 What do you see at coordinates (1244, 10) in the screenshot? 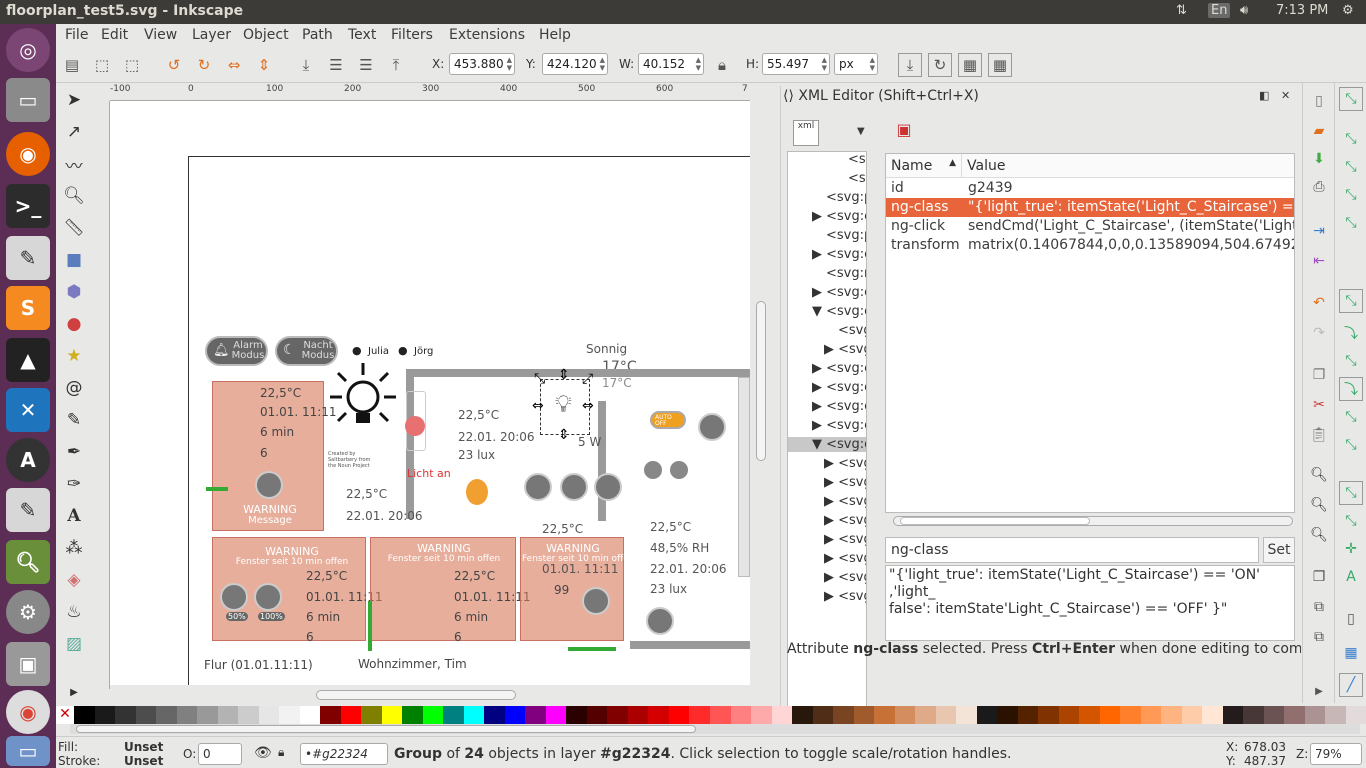
I see `volume-icon: 🔊︎` at bounding box center [1244, 10].